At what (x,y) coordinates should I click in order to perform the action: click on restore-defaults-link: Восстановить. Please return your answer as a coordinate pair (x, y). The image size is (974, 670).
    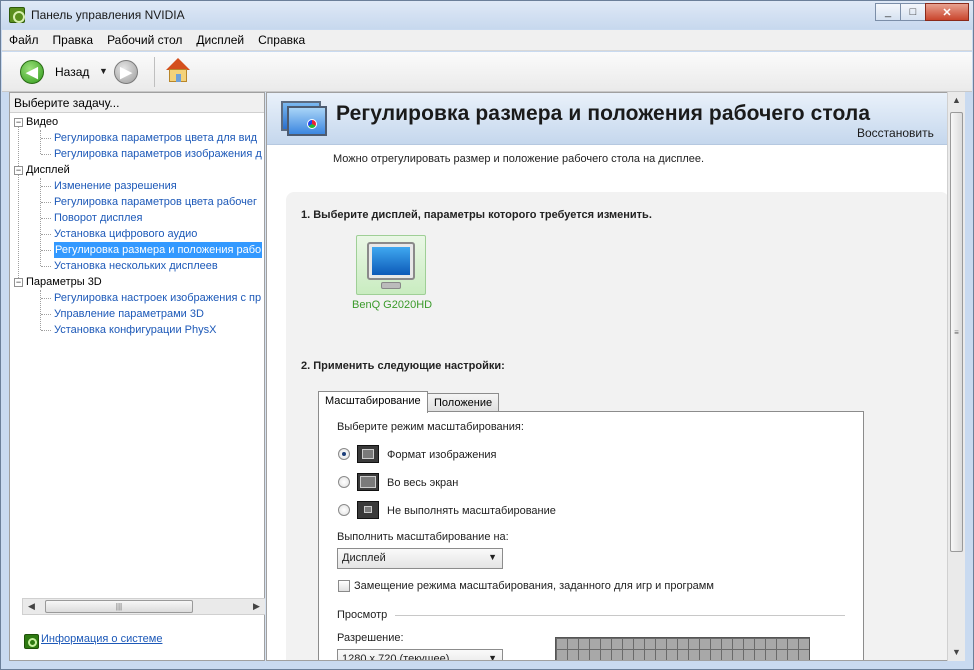
    Looking at the image, I should click on (895, 133).